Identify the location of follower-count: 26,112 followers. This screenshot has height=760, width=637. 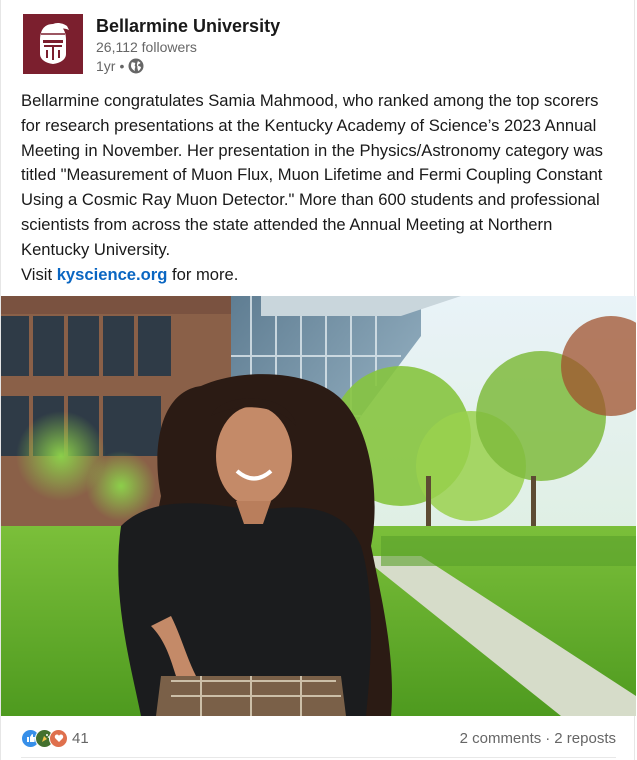
(146, 47).